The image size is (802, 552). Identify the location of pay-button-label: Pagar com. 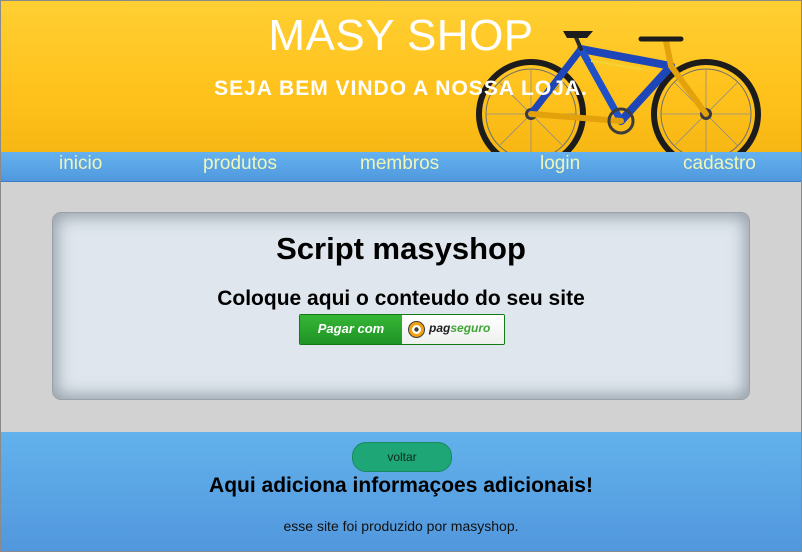
(351, 329).